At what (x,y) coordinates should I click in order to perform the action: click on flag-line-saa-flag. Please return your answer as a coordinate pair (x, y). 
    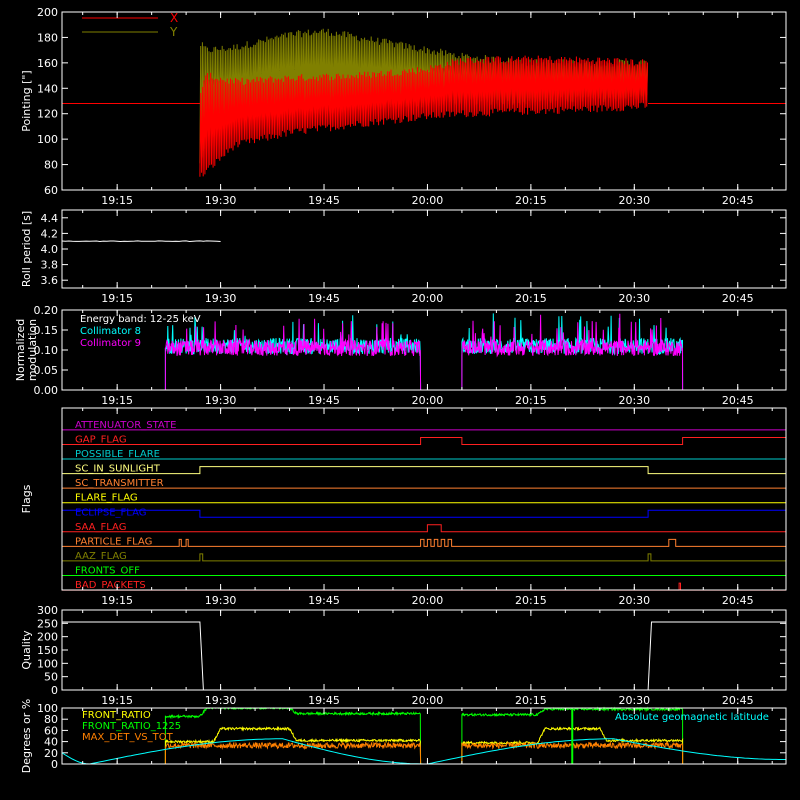
    Looking at the image, I should click on (424, 528).